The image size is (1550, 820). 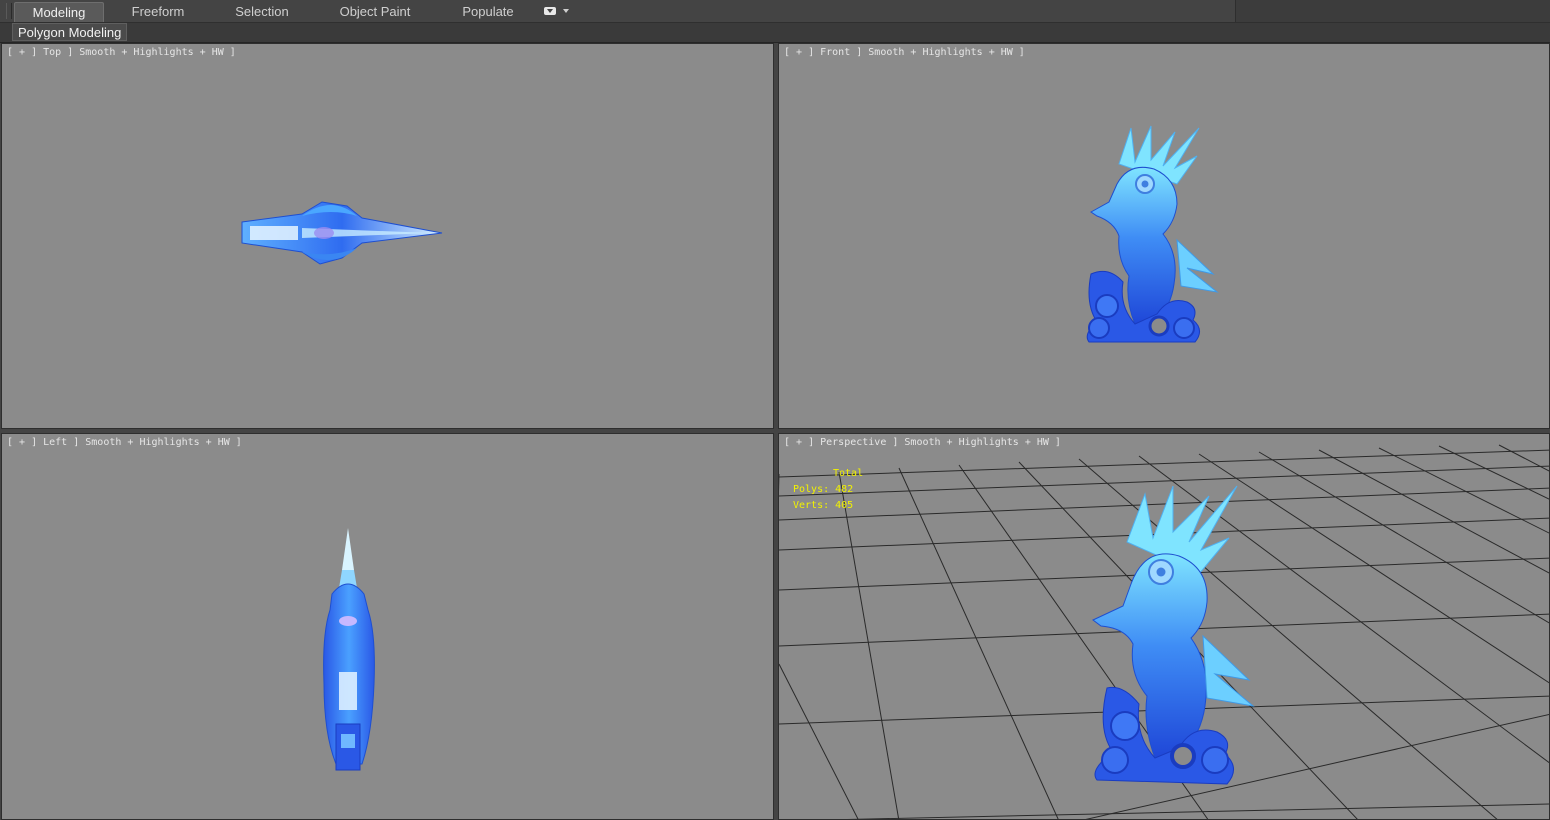 I want to click on stats-title: Total, so click(x=848, y=473).